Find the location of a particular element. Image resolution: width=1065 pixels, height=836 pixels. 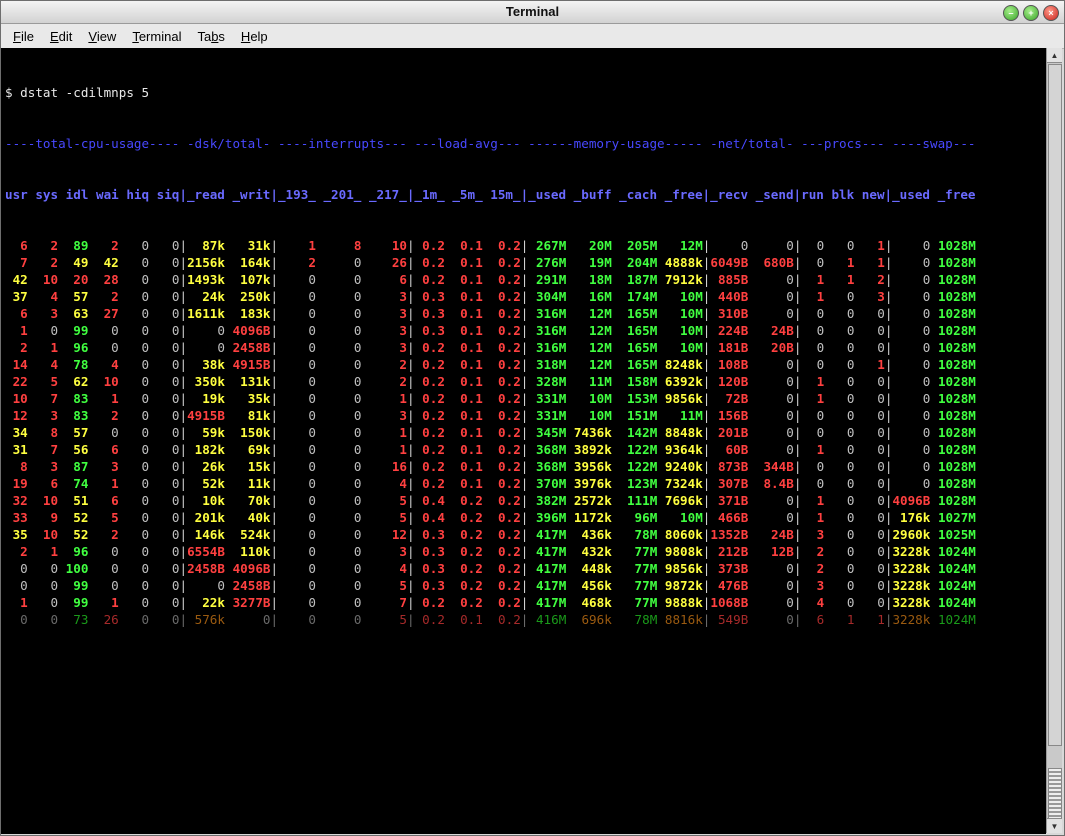

dstat-value: 328M is located at coordinates (547, 381).